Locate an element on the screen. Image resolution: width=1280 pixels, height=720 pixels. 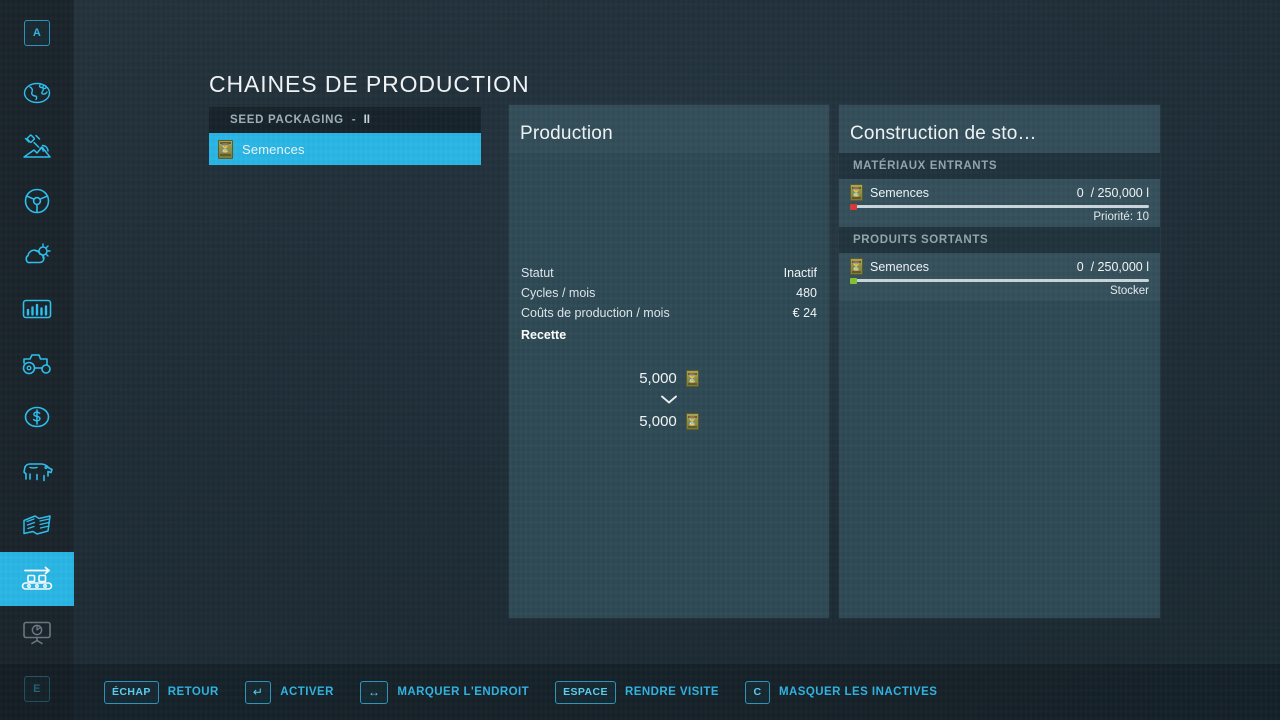
recipe-output: 5,000 ⏳ is located at coordinates (669, 421).